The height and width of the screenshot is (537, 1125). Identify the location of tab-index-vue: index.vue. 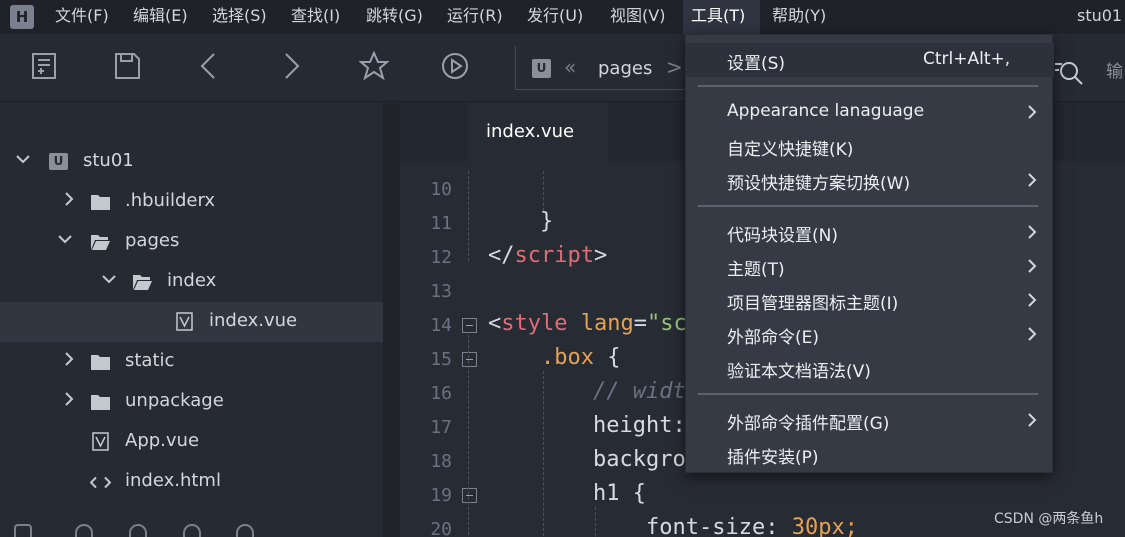
(538, 132).